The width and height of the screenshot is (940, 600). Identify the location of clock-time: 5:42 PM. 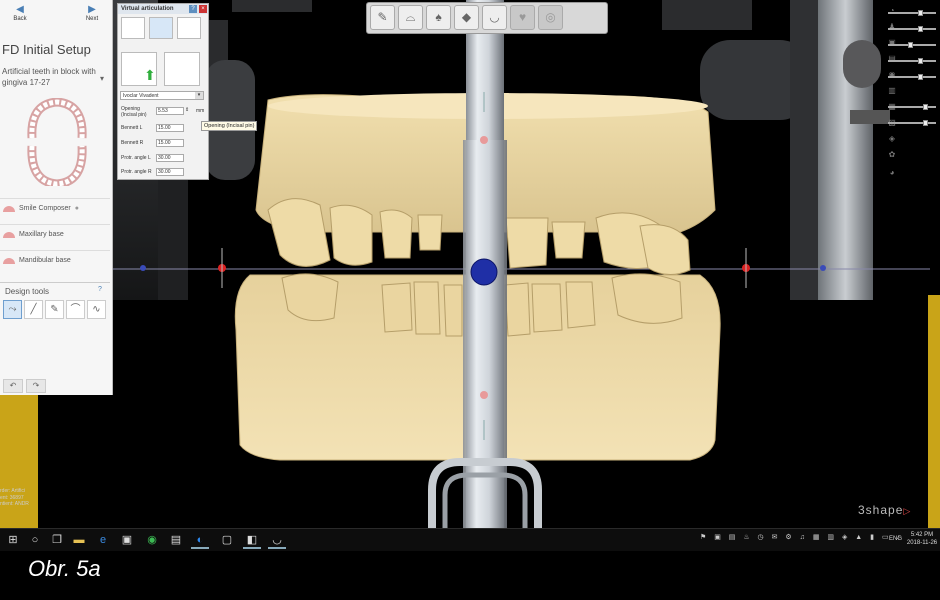
(922, 535).